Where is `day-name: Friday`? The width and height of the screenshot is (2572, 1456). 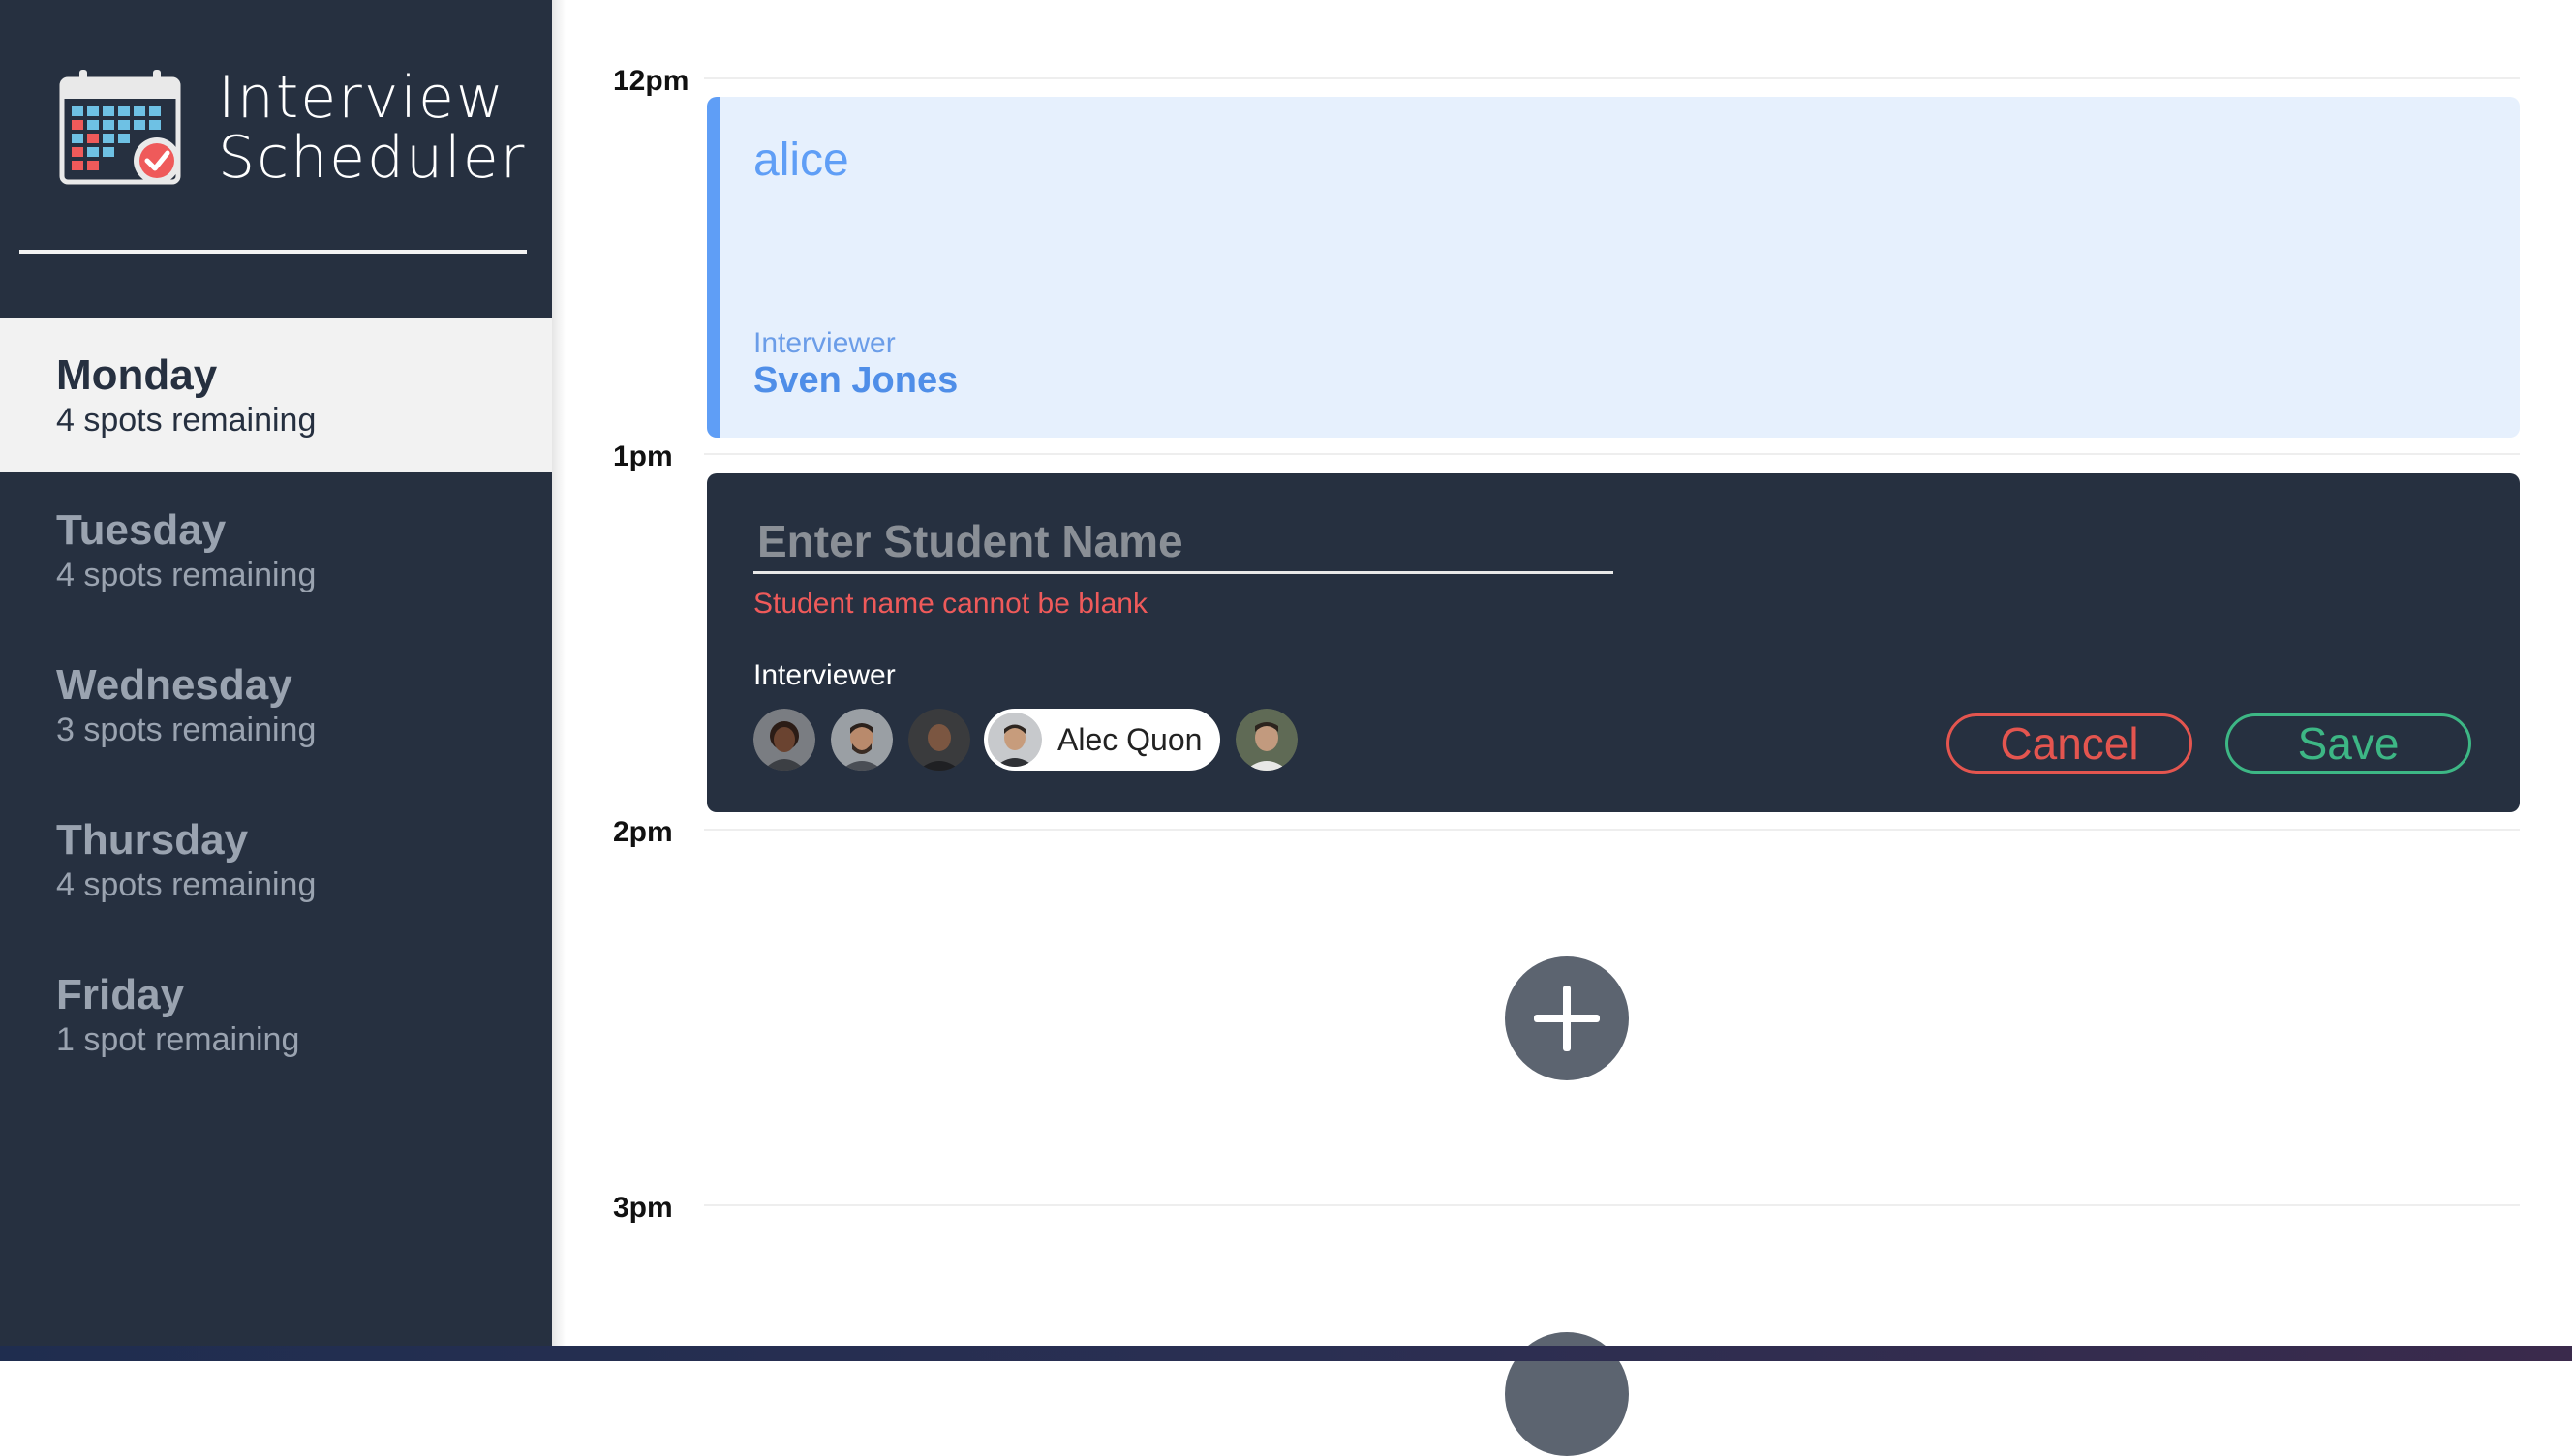 day-name: Friday is located at coordinates (121, 995).